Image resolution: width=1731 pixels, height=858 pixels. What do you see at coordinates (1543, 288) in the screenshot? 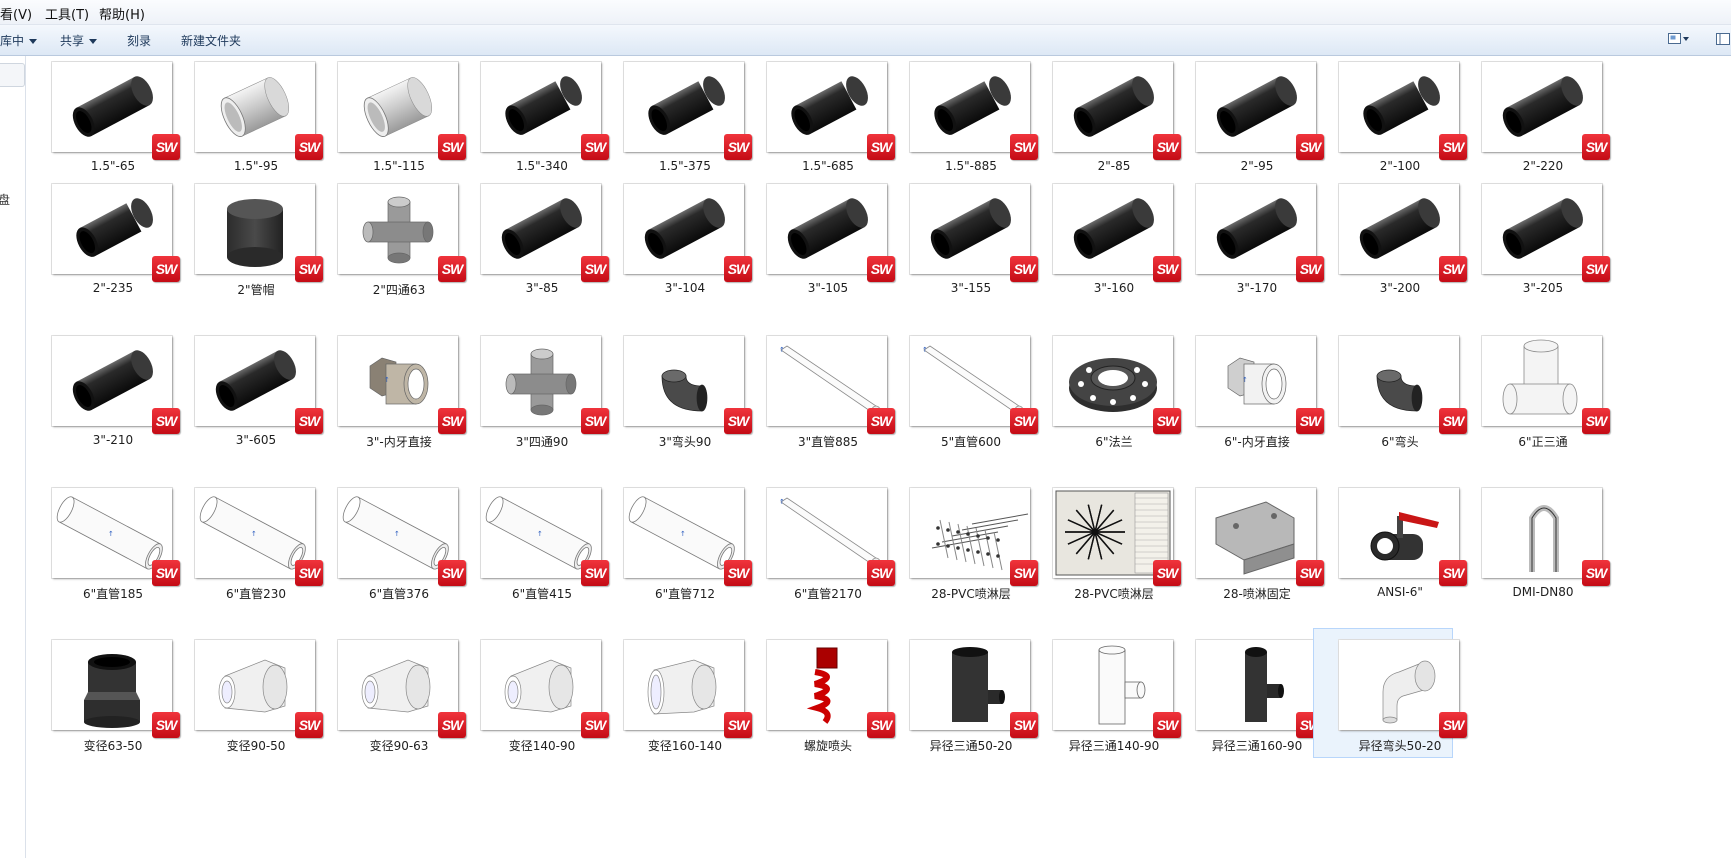
I see `file-name-label: 3"-205` at bounding box center [1543, 288].